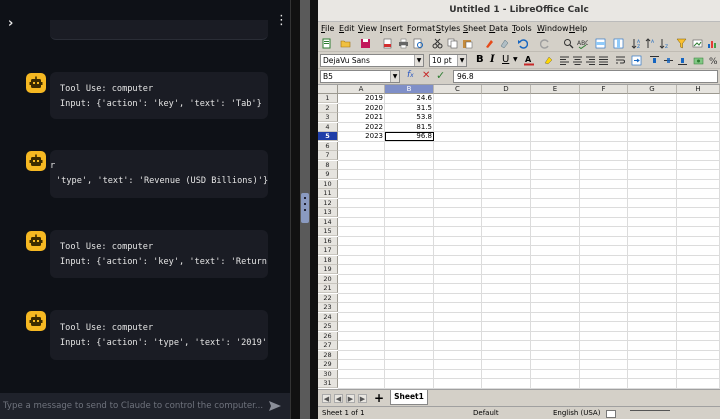 Image resolution: width=720 pixels, height=419 pixels. Describe the element at coordinates (506, 89) in the screenshot. I see `column-header-d: D` at that location.